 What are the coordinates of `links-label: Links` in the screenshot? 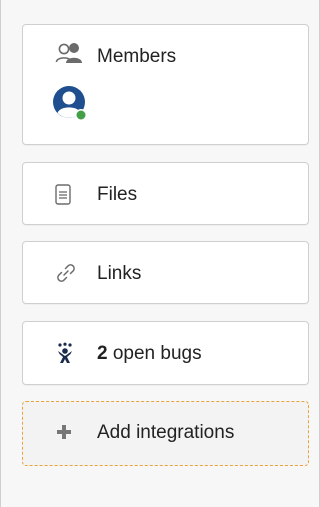 It's located at (119, 273).